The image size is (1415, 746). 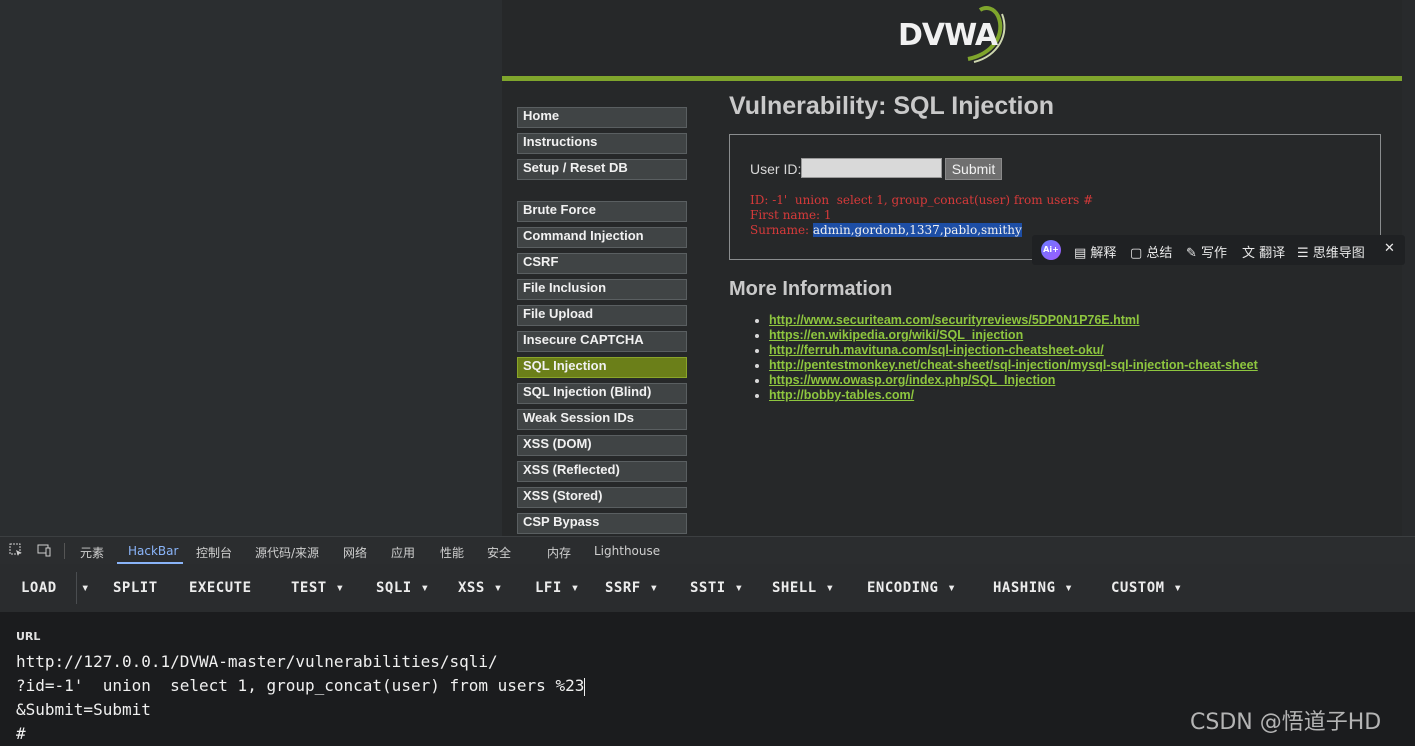 What do you see at coordinates (602, 419) in the screenshot?
I see `menu-item-weak-session-ids: Weak Session IDs` at bounding box center [602, 419].